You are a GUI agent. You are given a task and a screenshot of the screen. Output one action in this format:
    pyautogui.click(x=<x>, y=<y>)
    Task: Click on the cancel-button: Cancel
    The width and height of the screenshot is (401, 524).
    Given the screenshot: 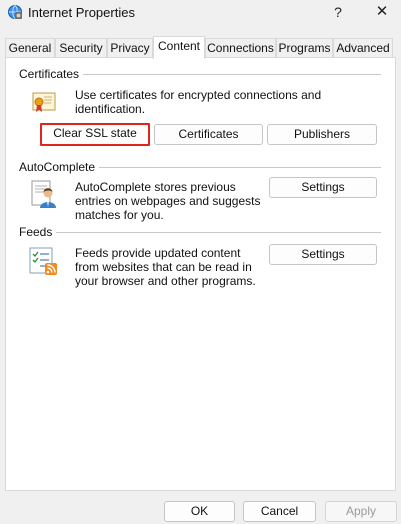 What is the action you would take?
    pyautogui.click(x=279, y=511)
    